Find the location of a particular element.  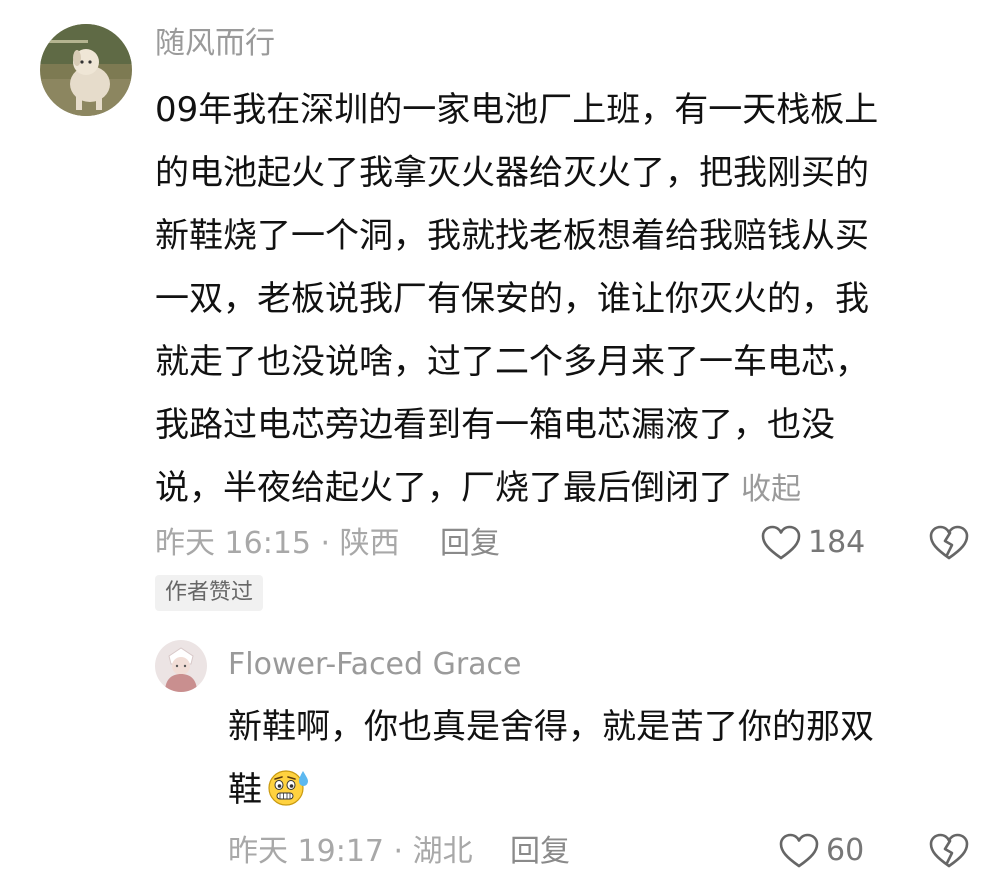

reply-line: 新鞋啊，你也真是舍得，就是苦了你的那双 is located at coordinates (551, 727).